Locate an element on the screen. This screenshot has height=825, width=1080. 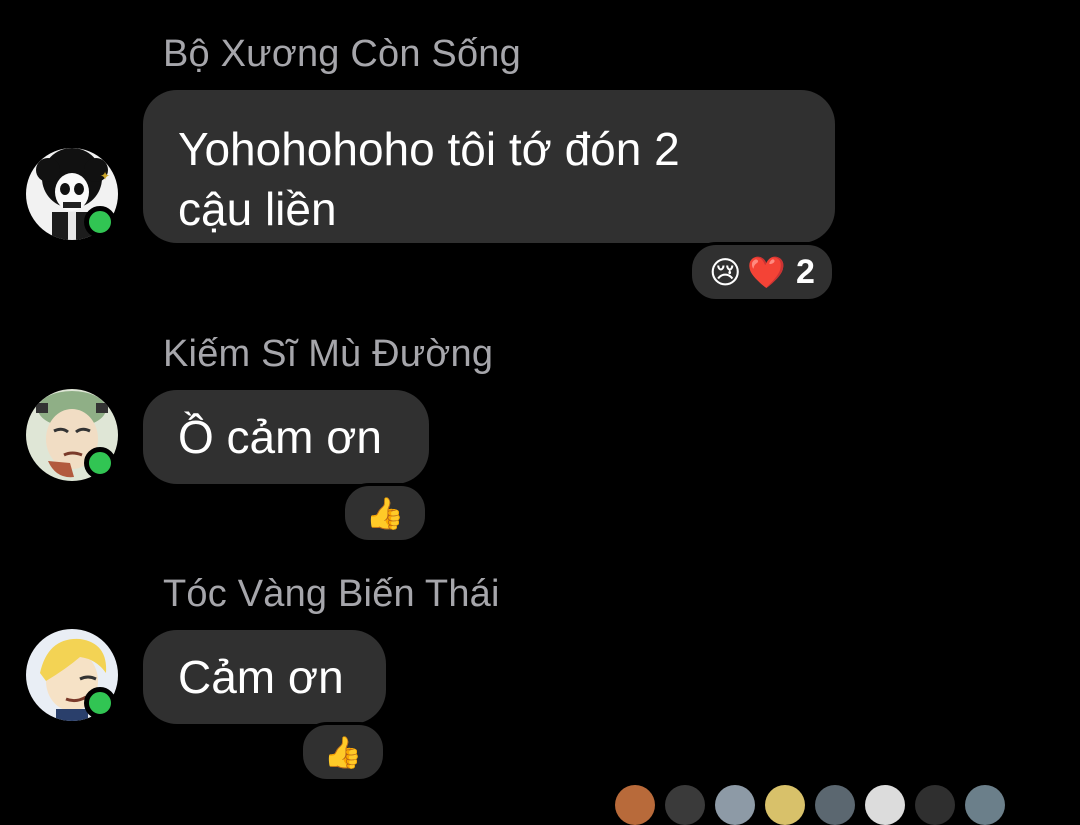
message-text: cậu liền is located at coordinates (257, 209).